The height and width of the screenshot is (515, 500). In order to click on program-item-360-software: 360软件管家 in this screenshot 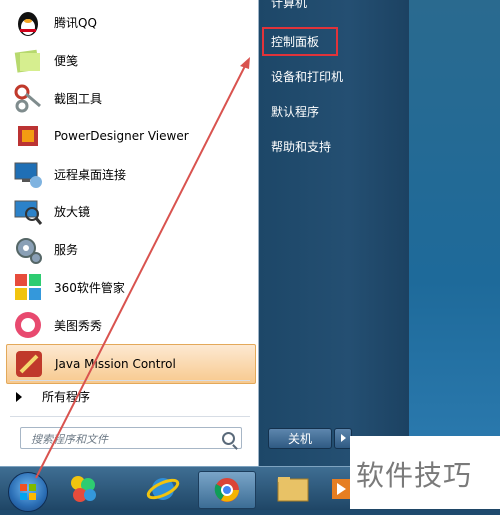, I will do `click(131, 288)`.